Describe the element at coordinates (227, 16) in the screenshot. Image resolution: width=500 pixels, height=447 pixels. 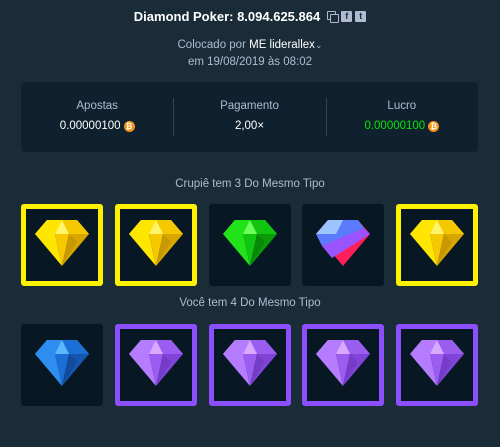
I see `bet-title: Diamond Poker: 8.094.625.864` at that location.